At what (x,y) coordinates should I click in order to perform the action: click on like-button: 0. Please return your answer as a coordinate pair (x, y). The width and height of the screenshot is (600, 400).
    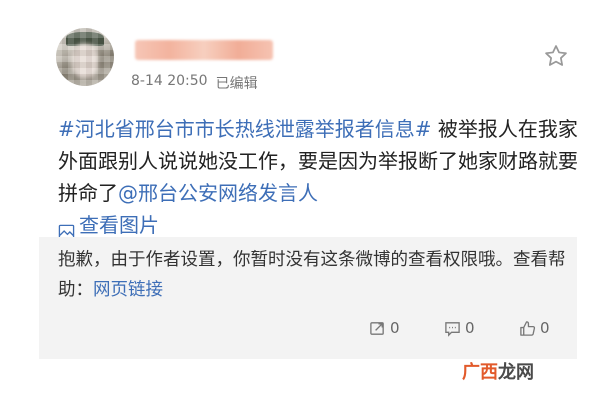
    Looking at the image, I should click on (534, 328).